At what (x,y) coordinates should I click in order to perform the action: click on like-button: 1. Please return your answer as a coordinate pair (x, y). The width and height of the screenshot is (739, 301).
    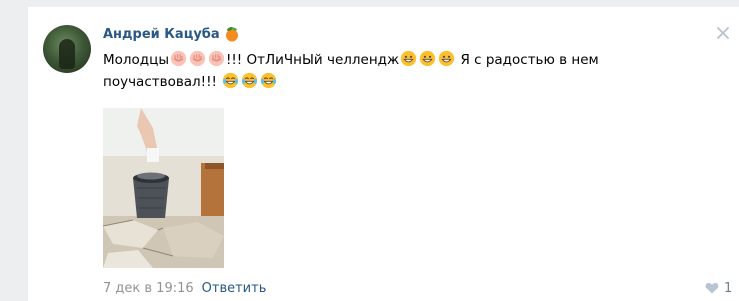
    Looking at the image, I should click on (718, 288).